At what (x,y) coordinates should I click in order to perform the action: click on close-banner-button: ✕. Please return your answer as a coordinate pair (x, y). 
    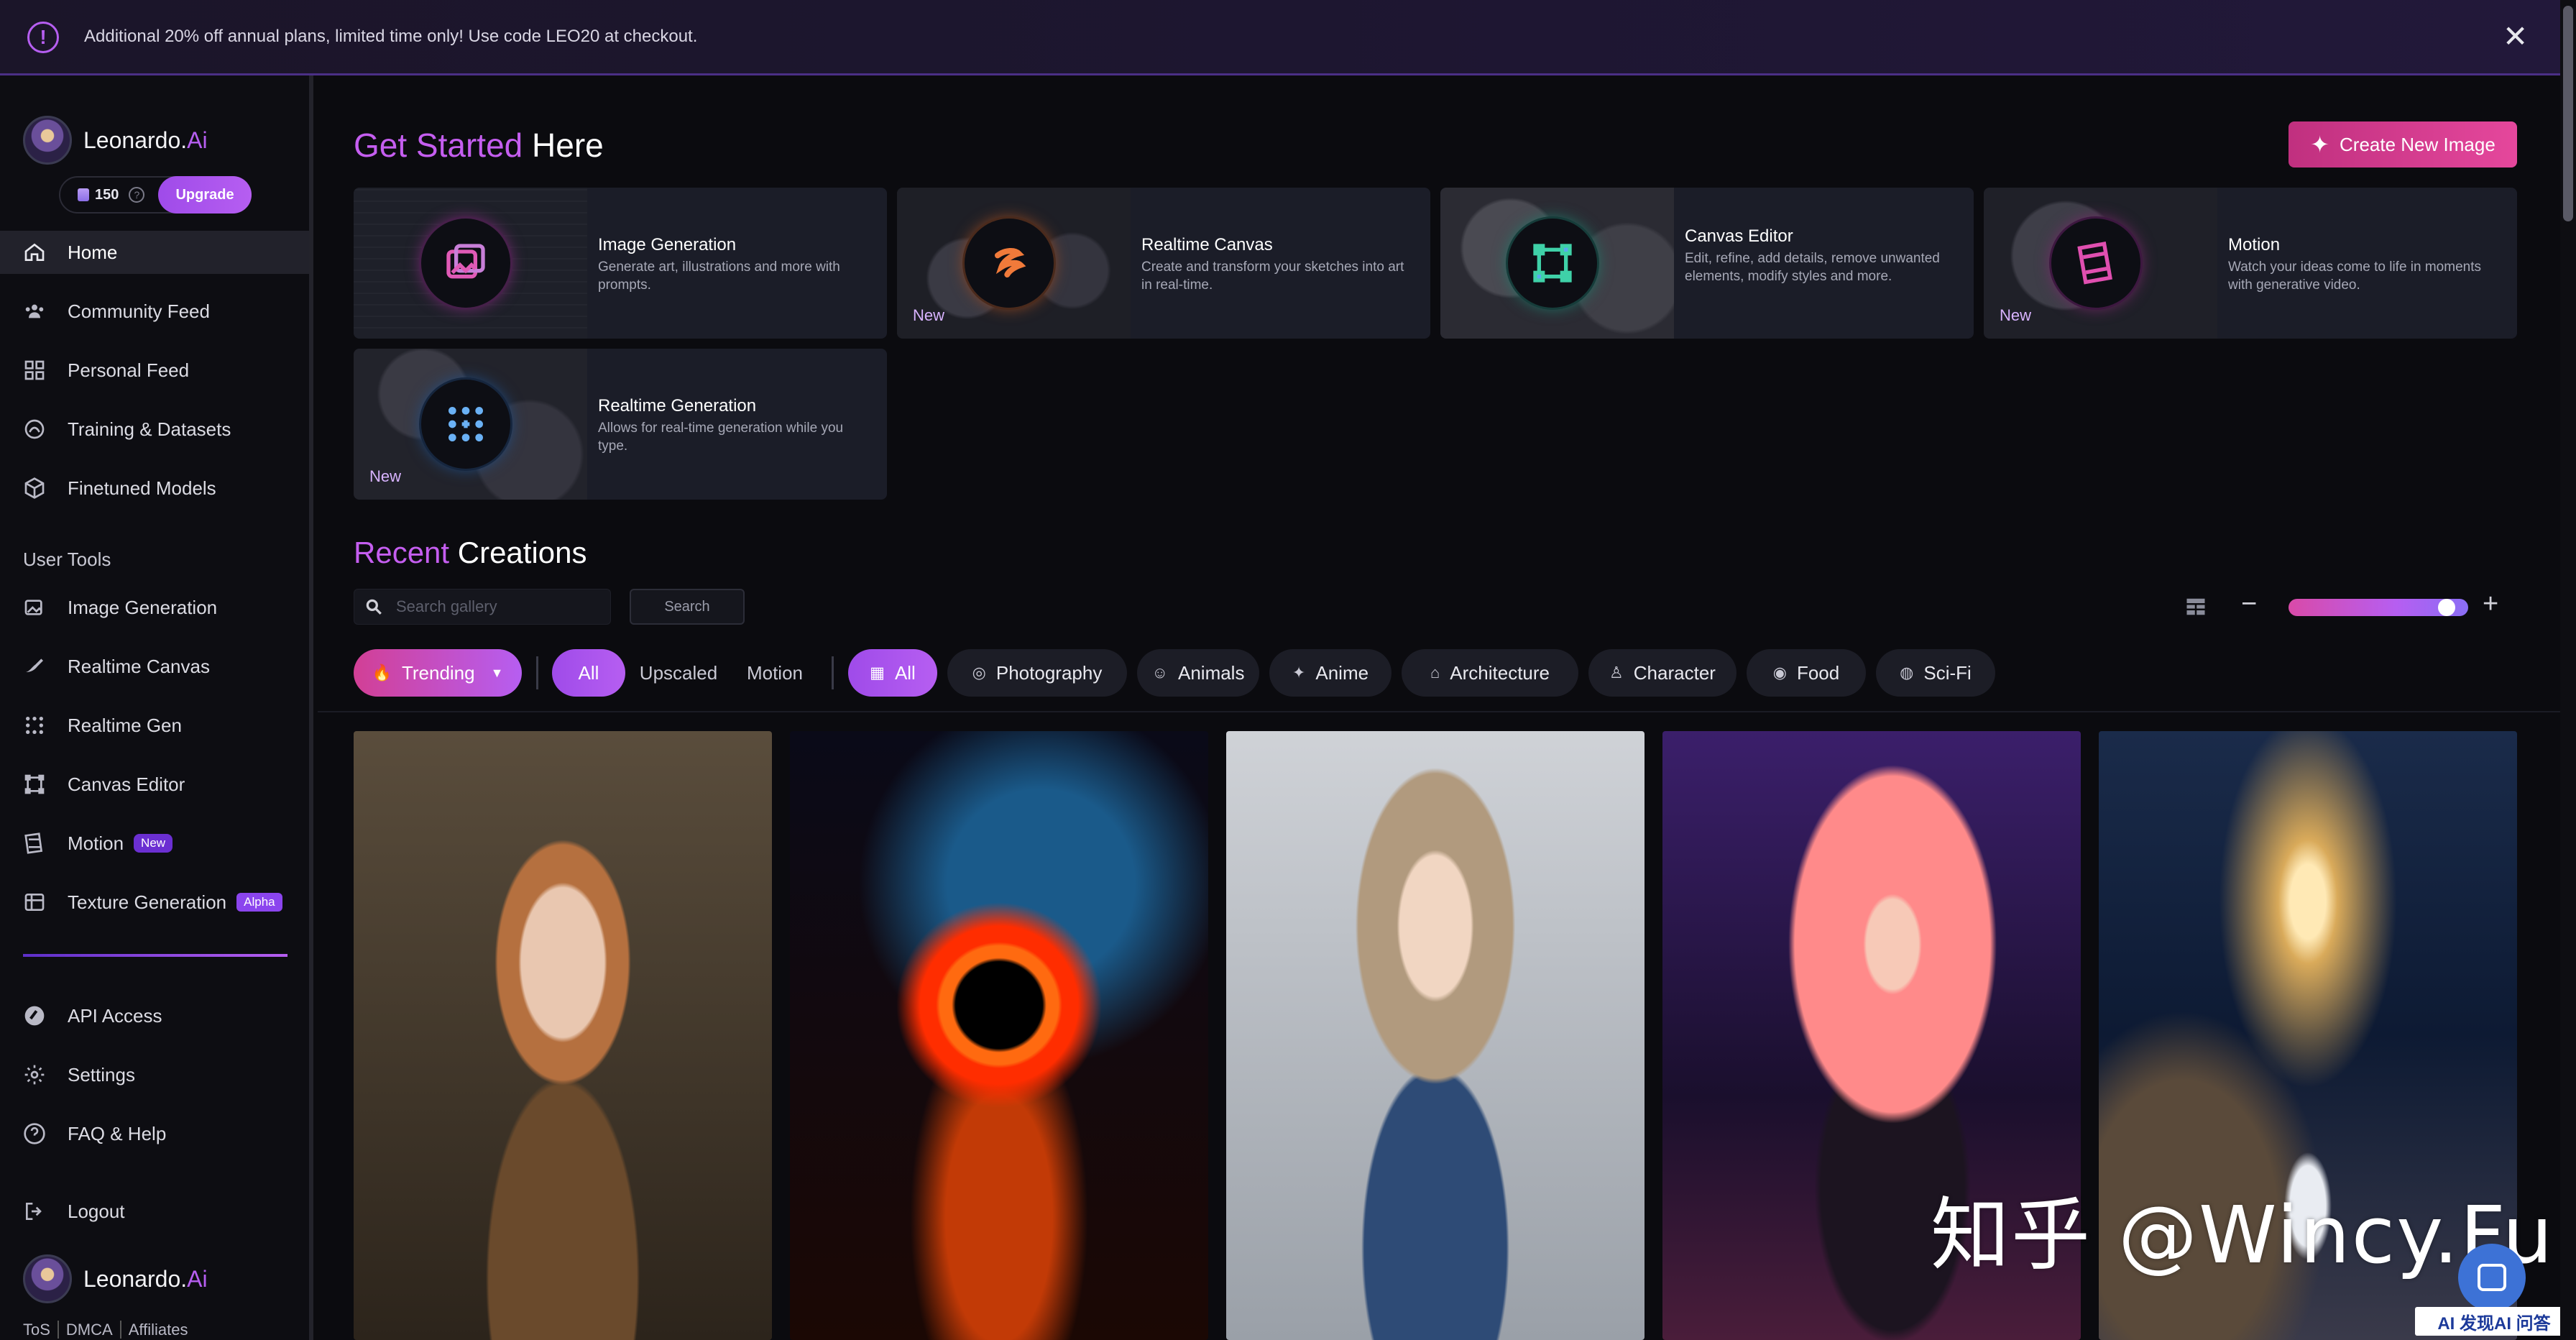
    Looking at the image, I should click on (2515, 37).